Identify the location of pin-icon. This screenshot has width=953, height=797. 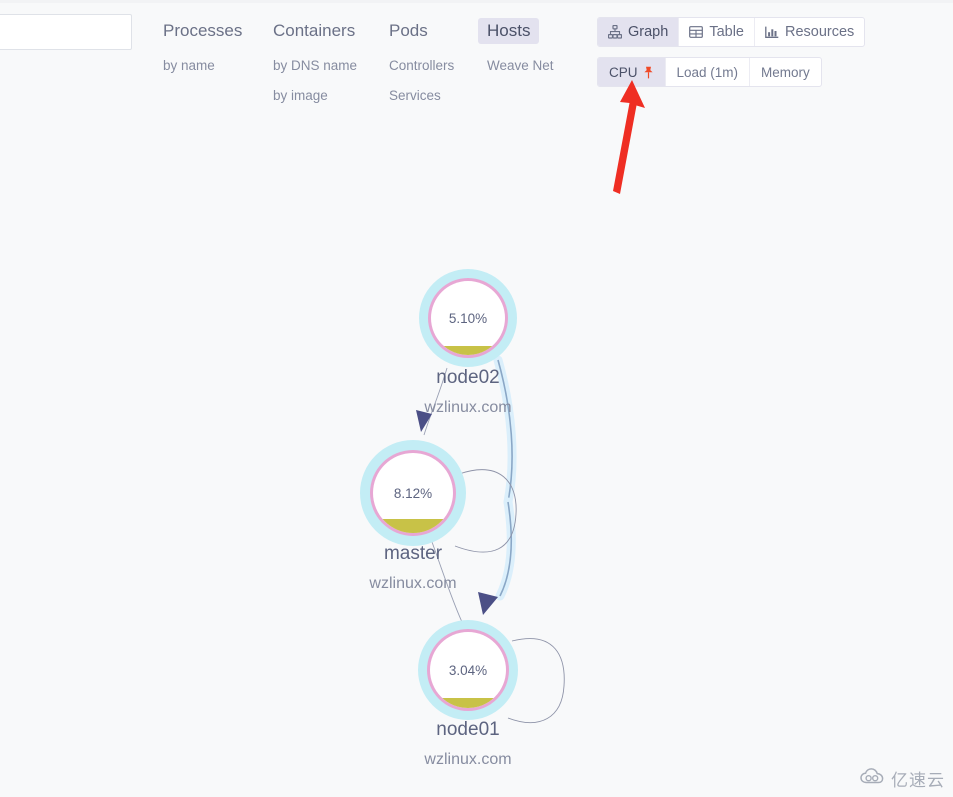
(648, 72).